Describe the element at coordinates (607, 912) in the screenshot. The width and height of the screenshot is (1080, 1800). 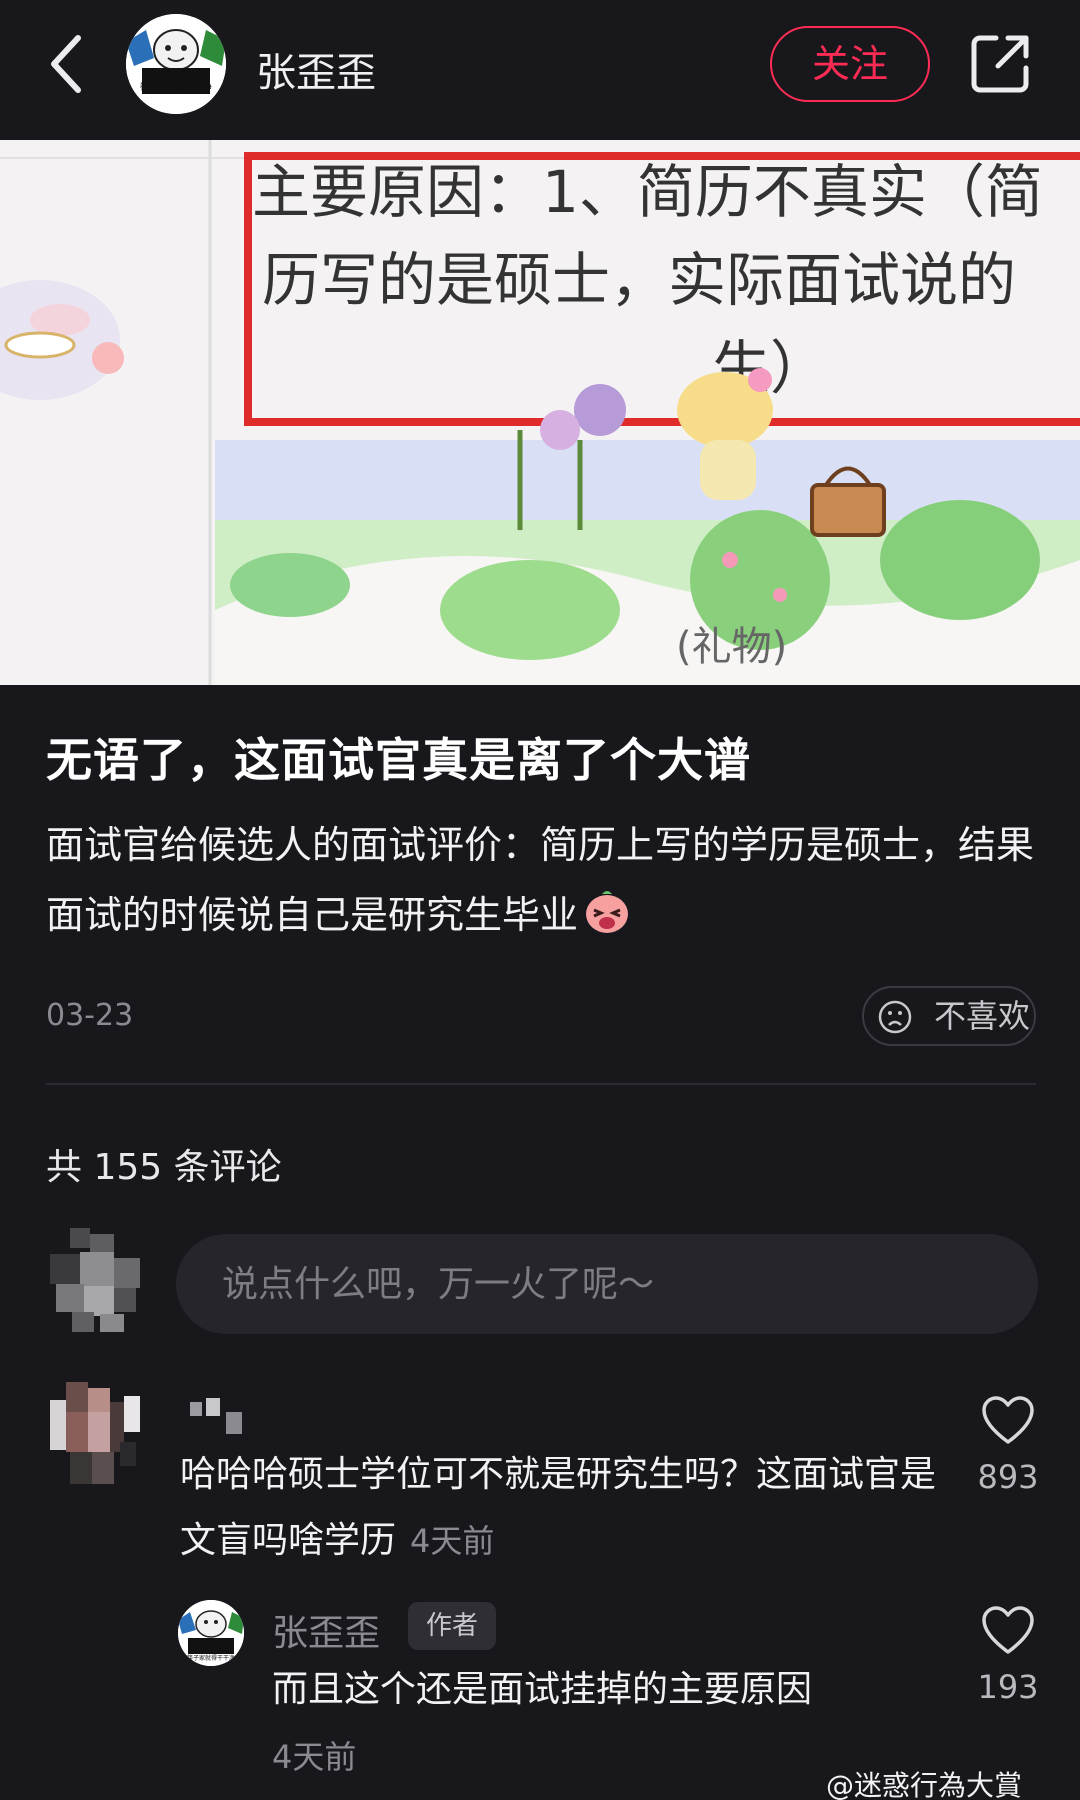
I see `laughing-face-icon` at that location.